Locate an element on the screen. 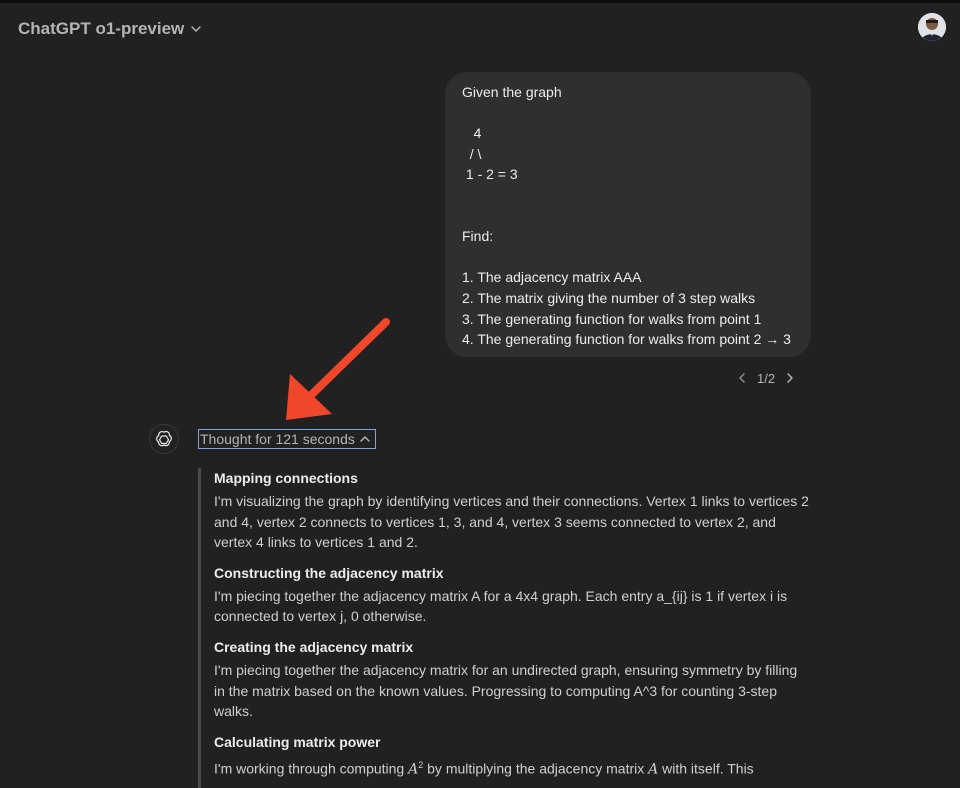 This screenshot has height=788, width=960. step-text: I'm working through computing is located at coordinates (311, 768).